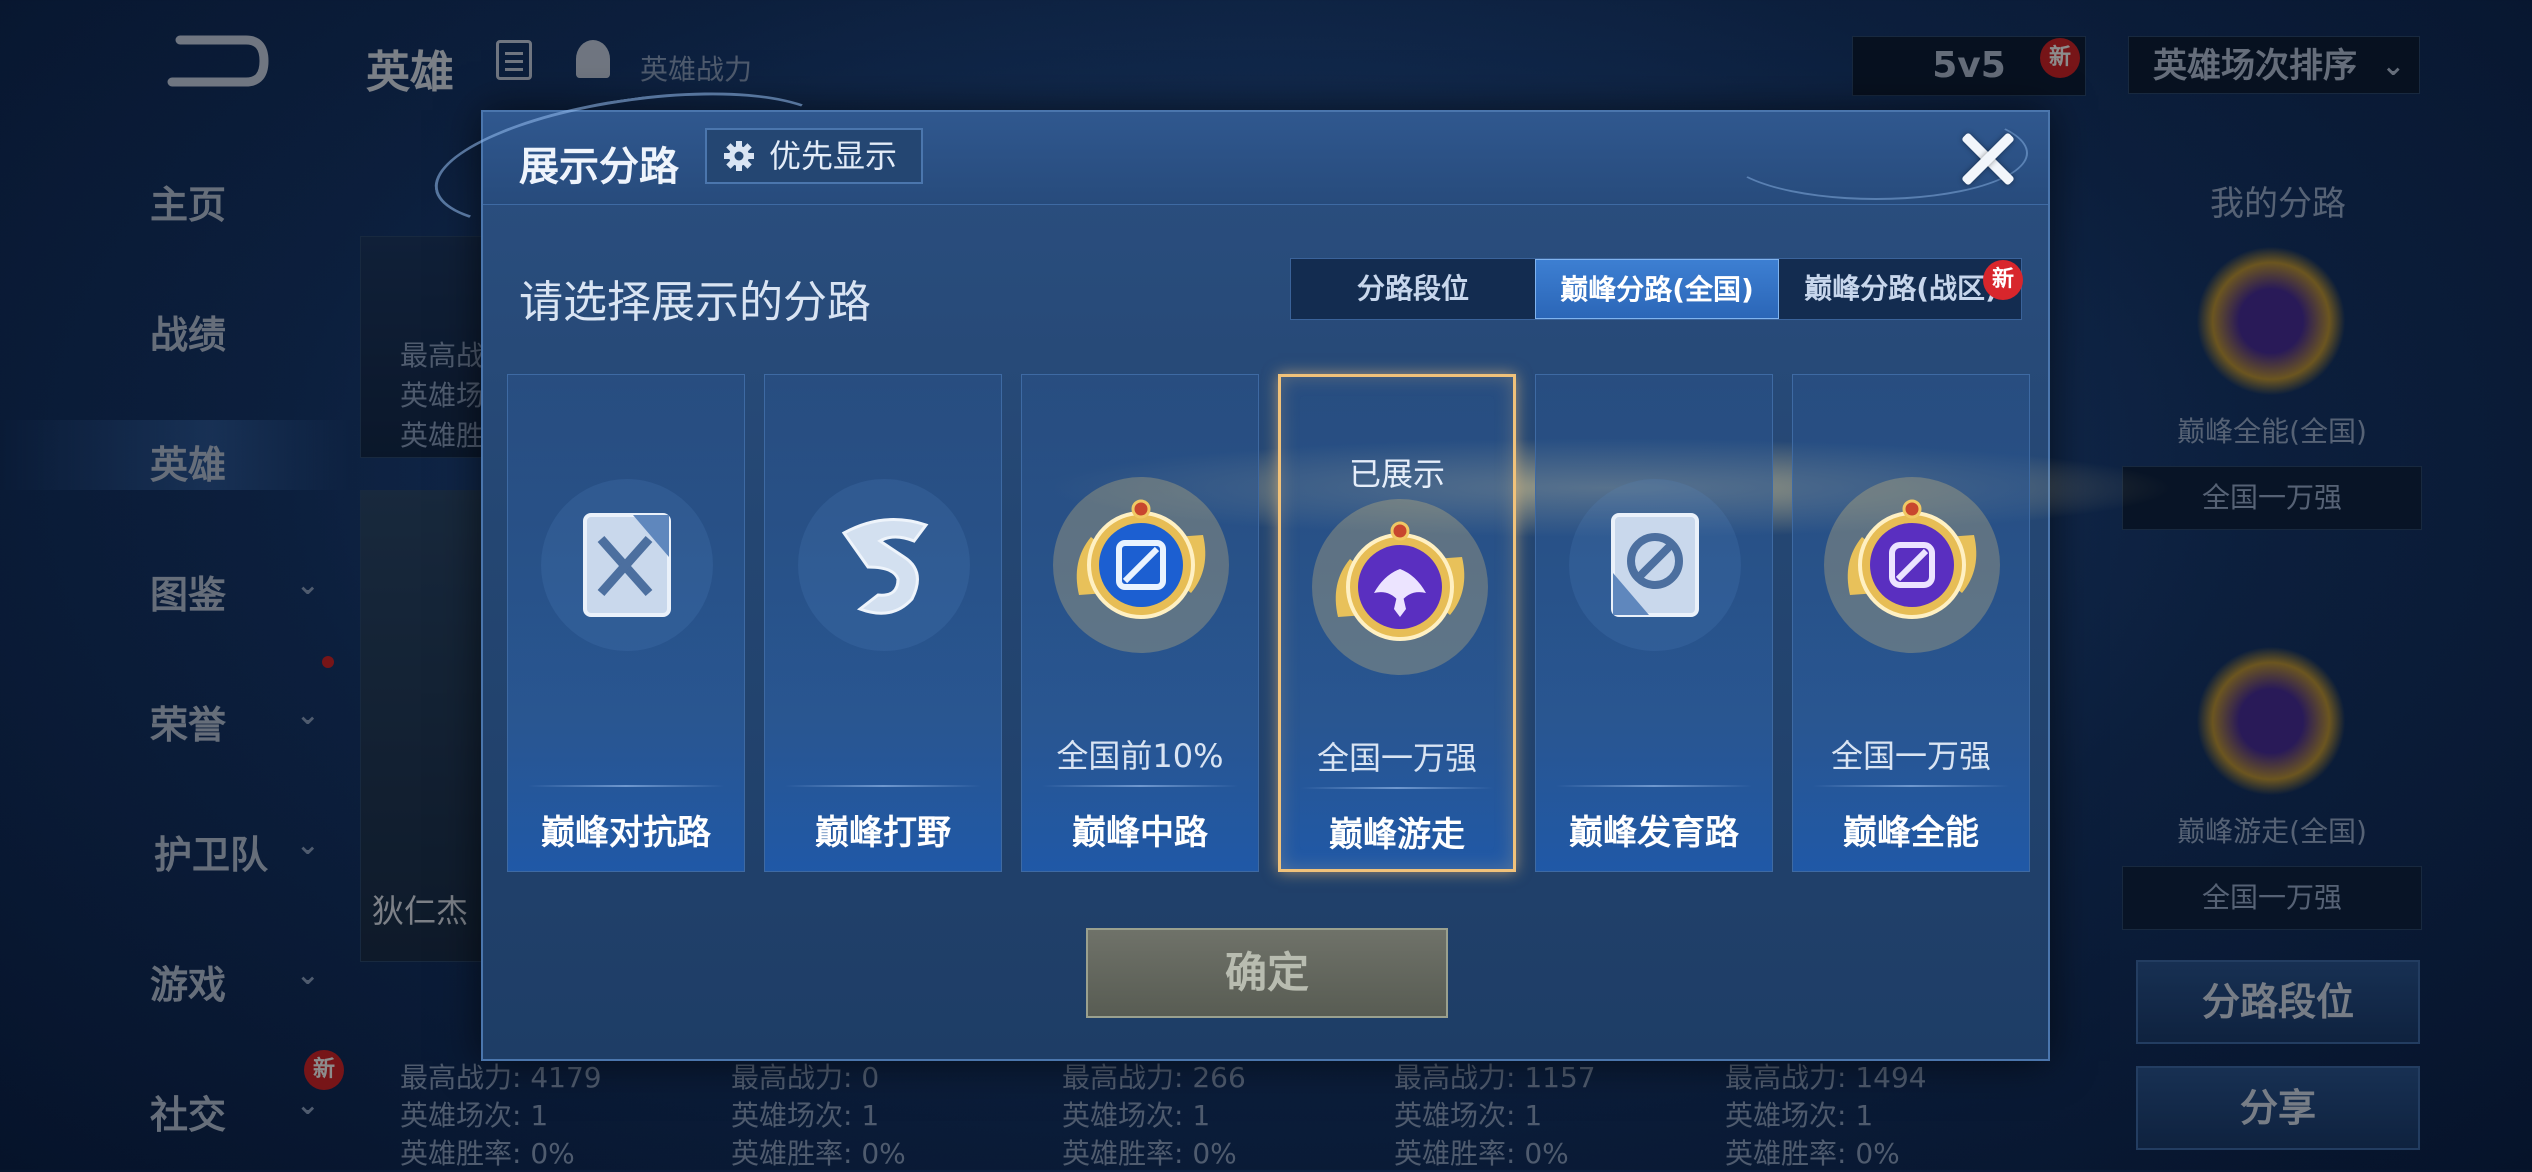 This screenshot has height=1172, width=2532. What do you see at coordinates (2272, 431) in the screenshot?
I see `lane-slot-name: 巅峰全能(全国)` at bounding box center [2272, 431].